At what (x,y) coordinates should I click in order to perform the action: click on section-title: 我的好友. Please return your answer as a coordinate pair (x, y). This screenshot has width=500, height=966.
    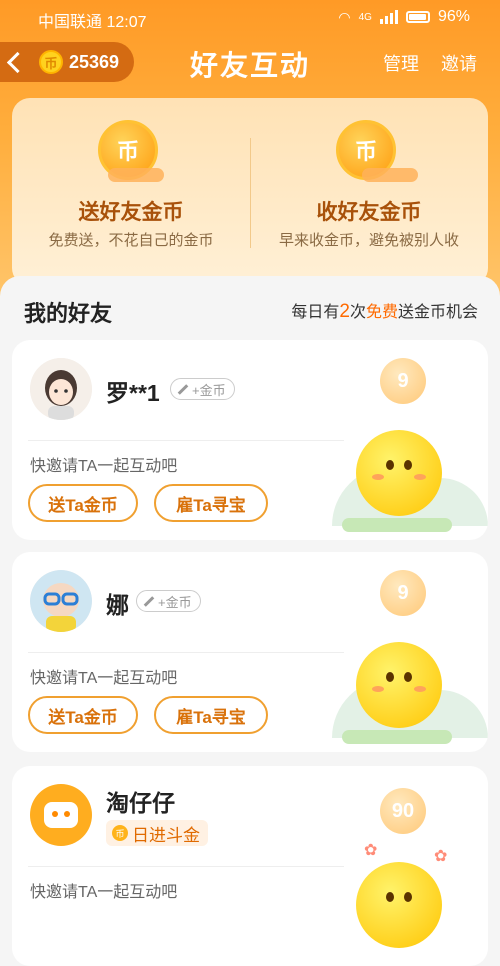
    Looking at the image, I should click on (68, 313).